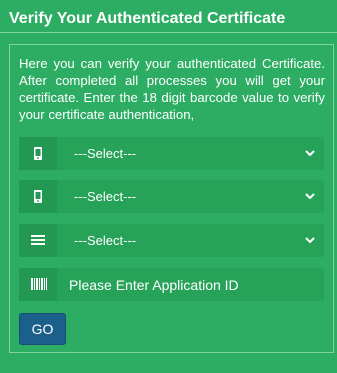  I want to click on select-row-1: ---Select---, so click(171, 153).